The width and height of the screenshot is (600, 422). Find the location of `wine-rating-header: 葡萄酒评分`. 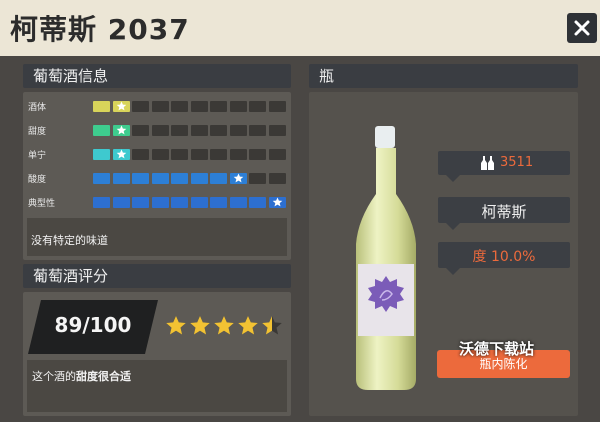

wine-rating-header: 葡萄酒评分 is located at coordinates (157, 276).